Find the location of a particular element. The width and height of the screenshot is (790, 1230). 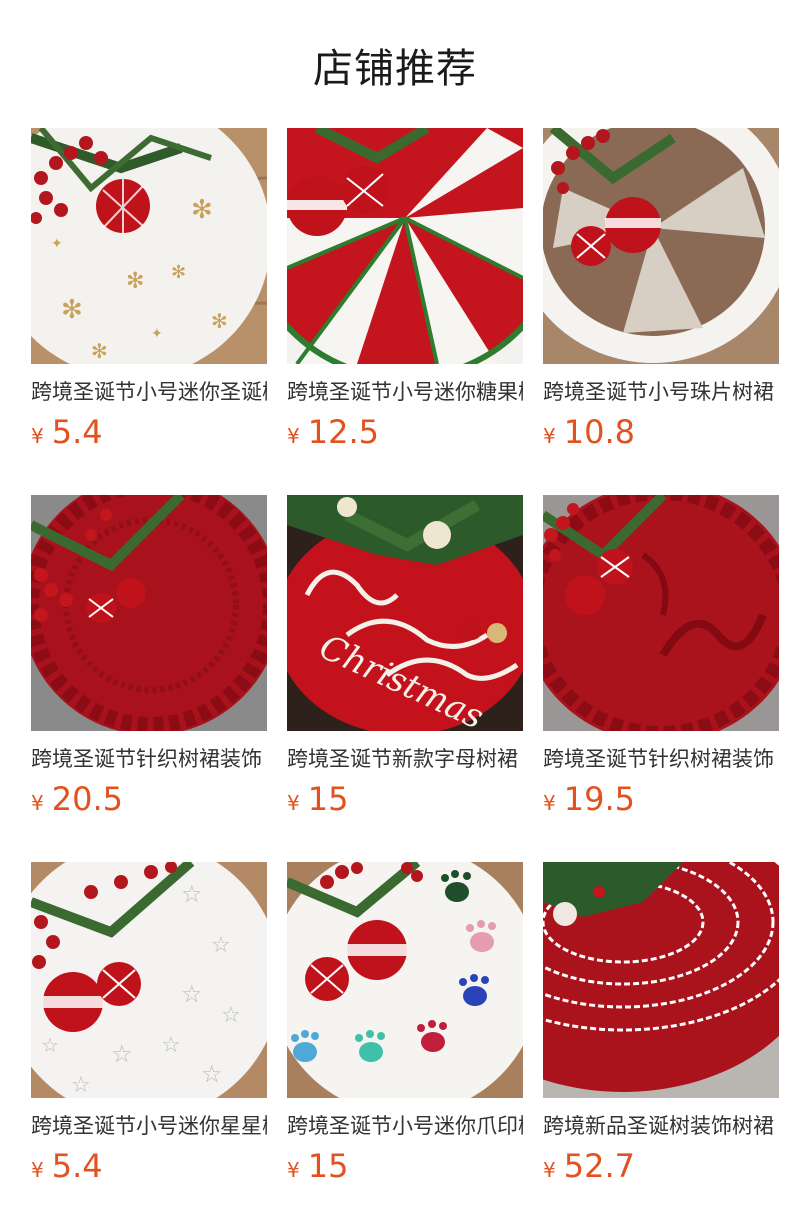

product-card: 跨境圣诞节针织树裙装饰 ¥20.5 is located at coordinates (149, 660).